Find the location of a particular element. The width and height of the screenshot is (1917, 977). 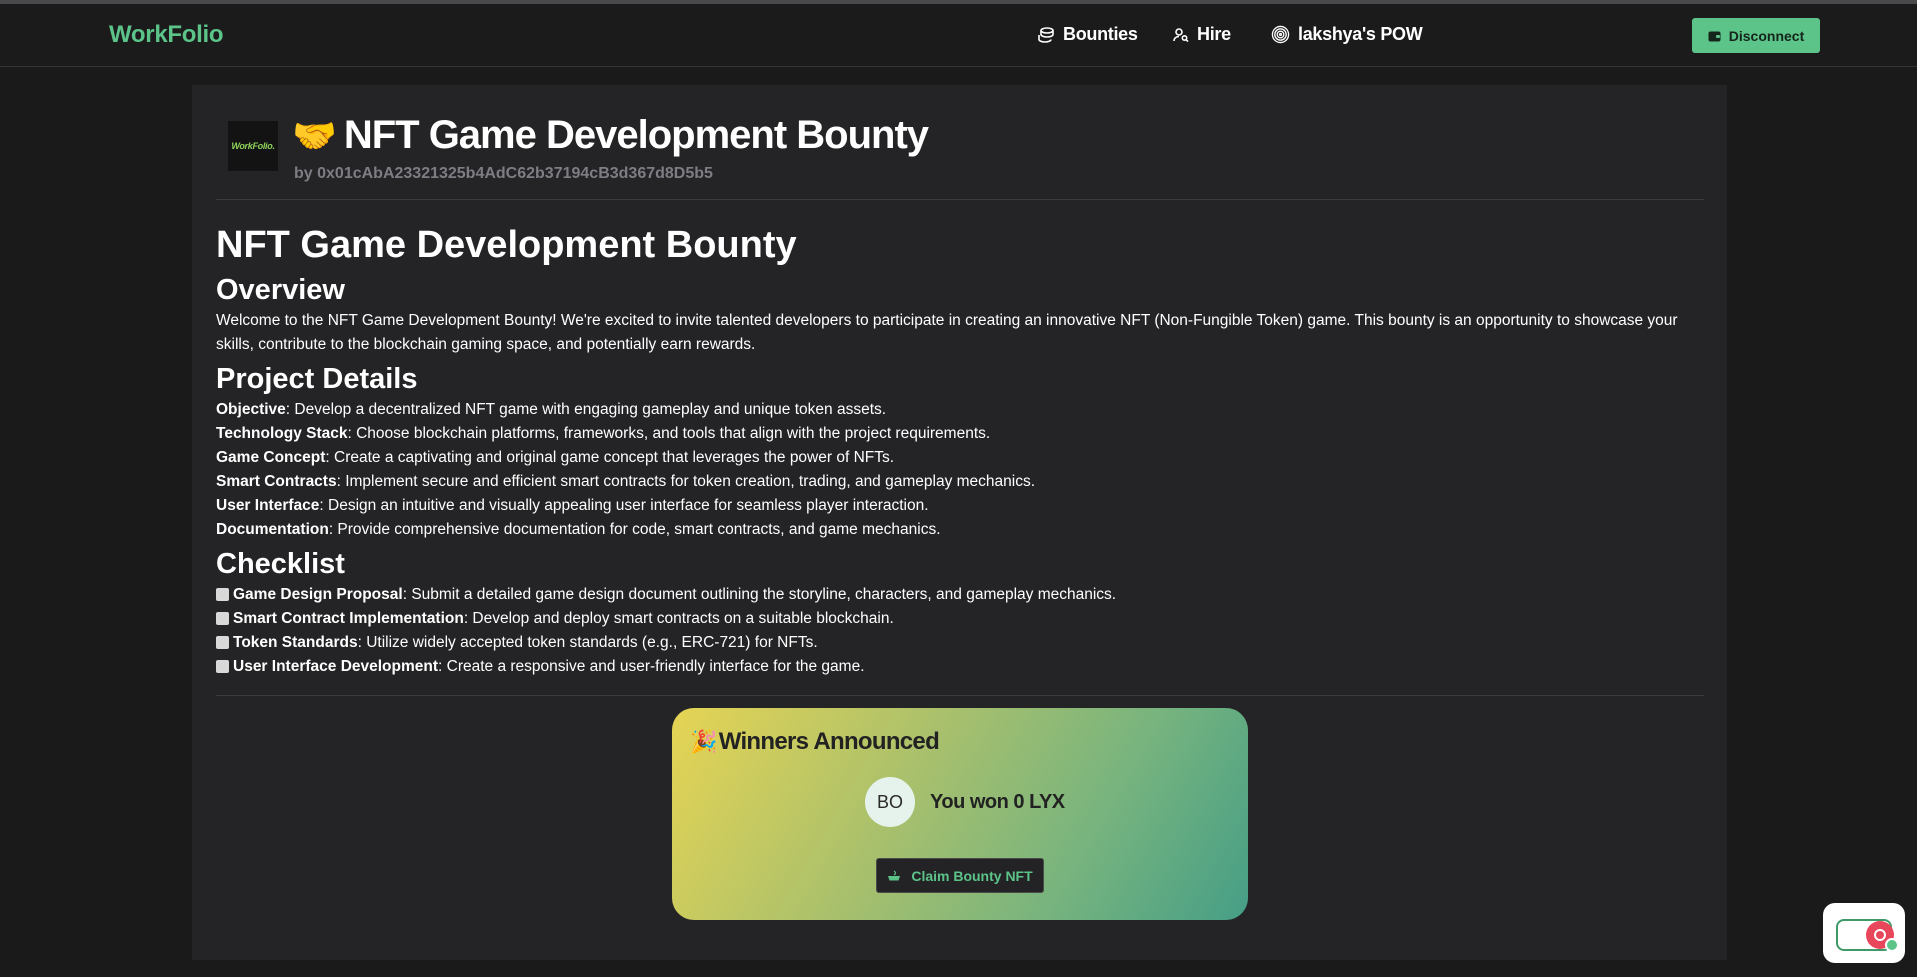

party-popper-icon: 🎉 is located at coordinates (703, 741).